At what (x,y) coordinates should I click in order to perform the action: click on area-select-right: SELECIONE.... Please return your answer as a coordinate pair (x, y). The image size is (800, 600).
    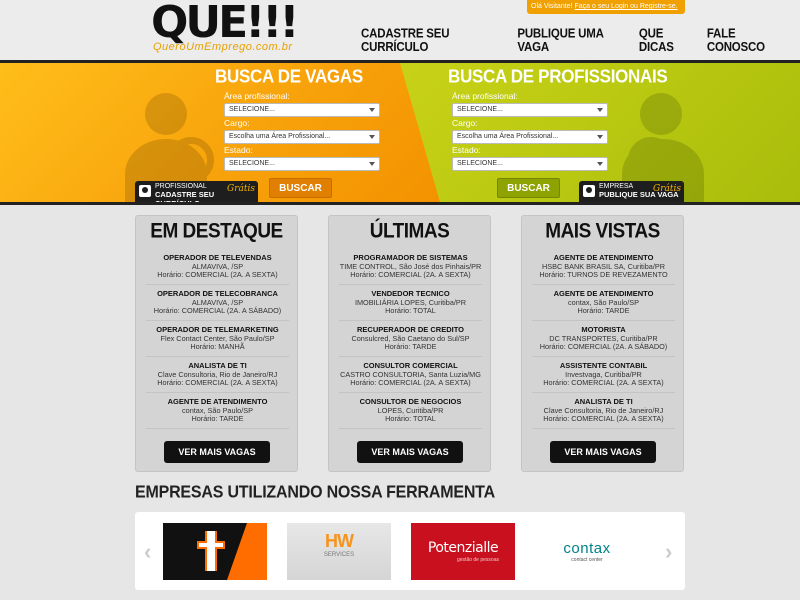
    Looking at the image, I should click on (530, 110).